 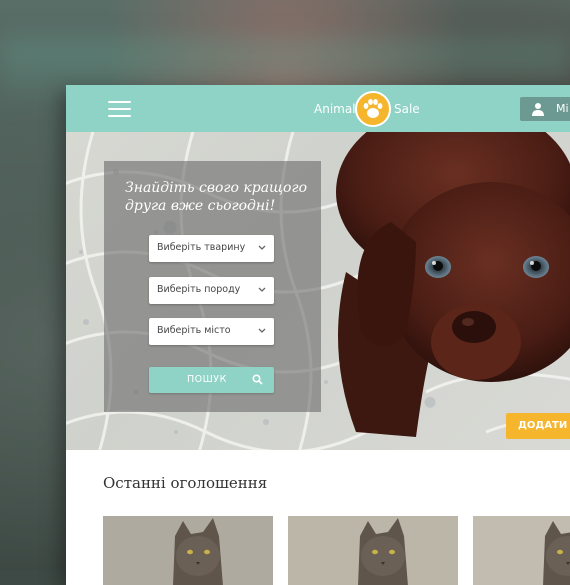 I want to click on city-select: Виберіть місто, so click(x=211, y=331).